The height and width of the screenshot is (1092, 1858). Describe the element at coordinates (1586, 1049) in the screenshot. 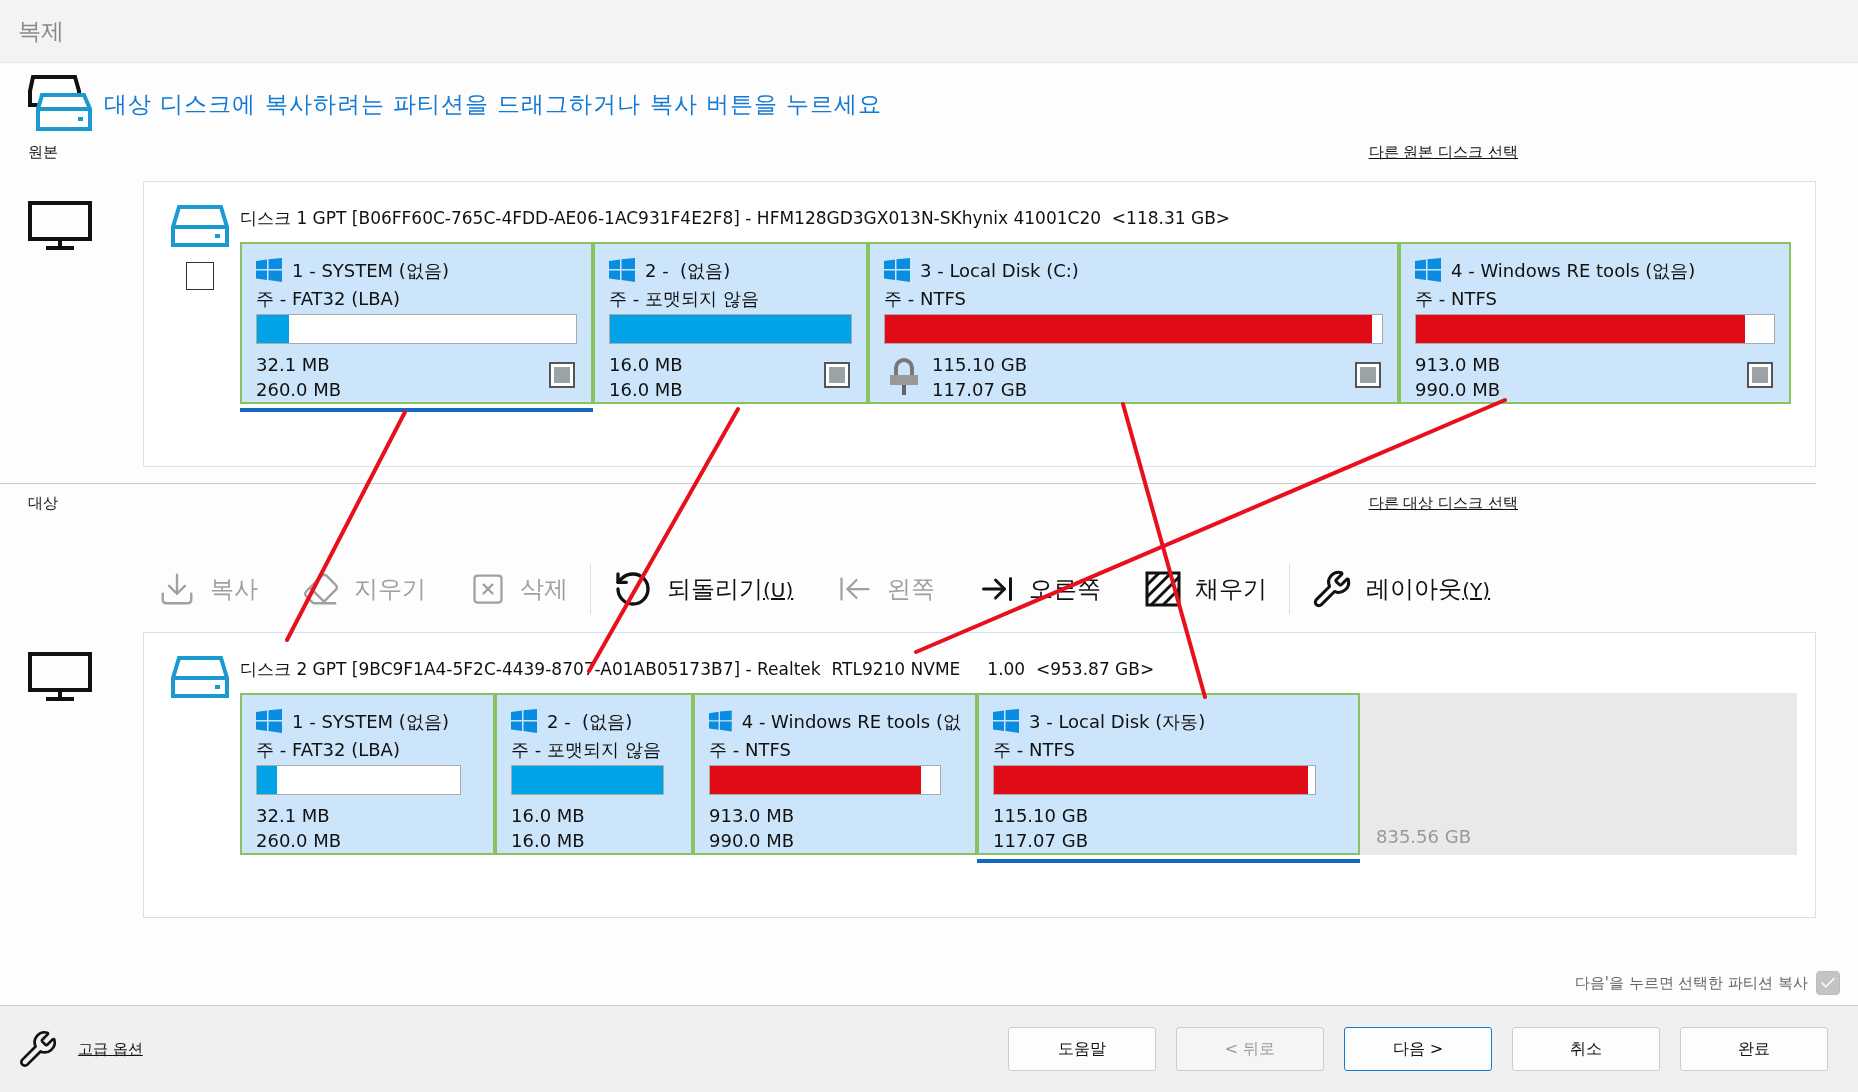

I see `dialog-button: 취소` at that location.